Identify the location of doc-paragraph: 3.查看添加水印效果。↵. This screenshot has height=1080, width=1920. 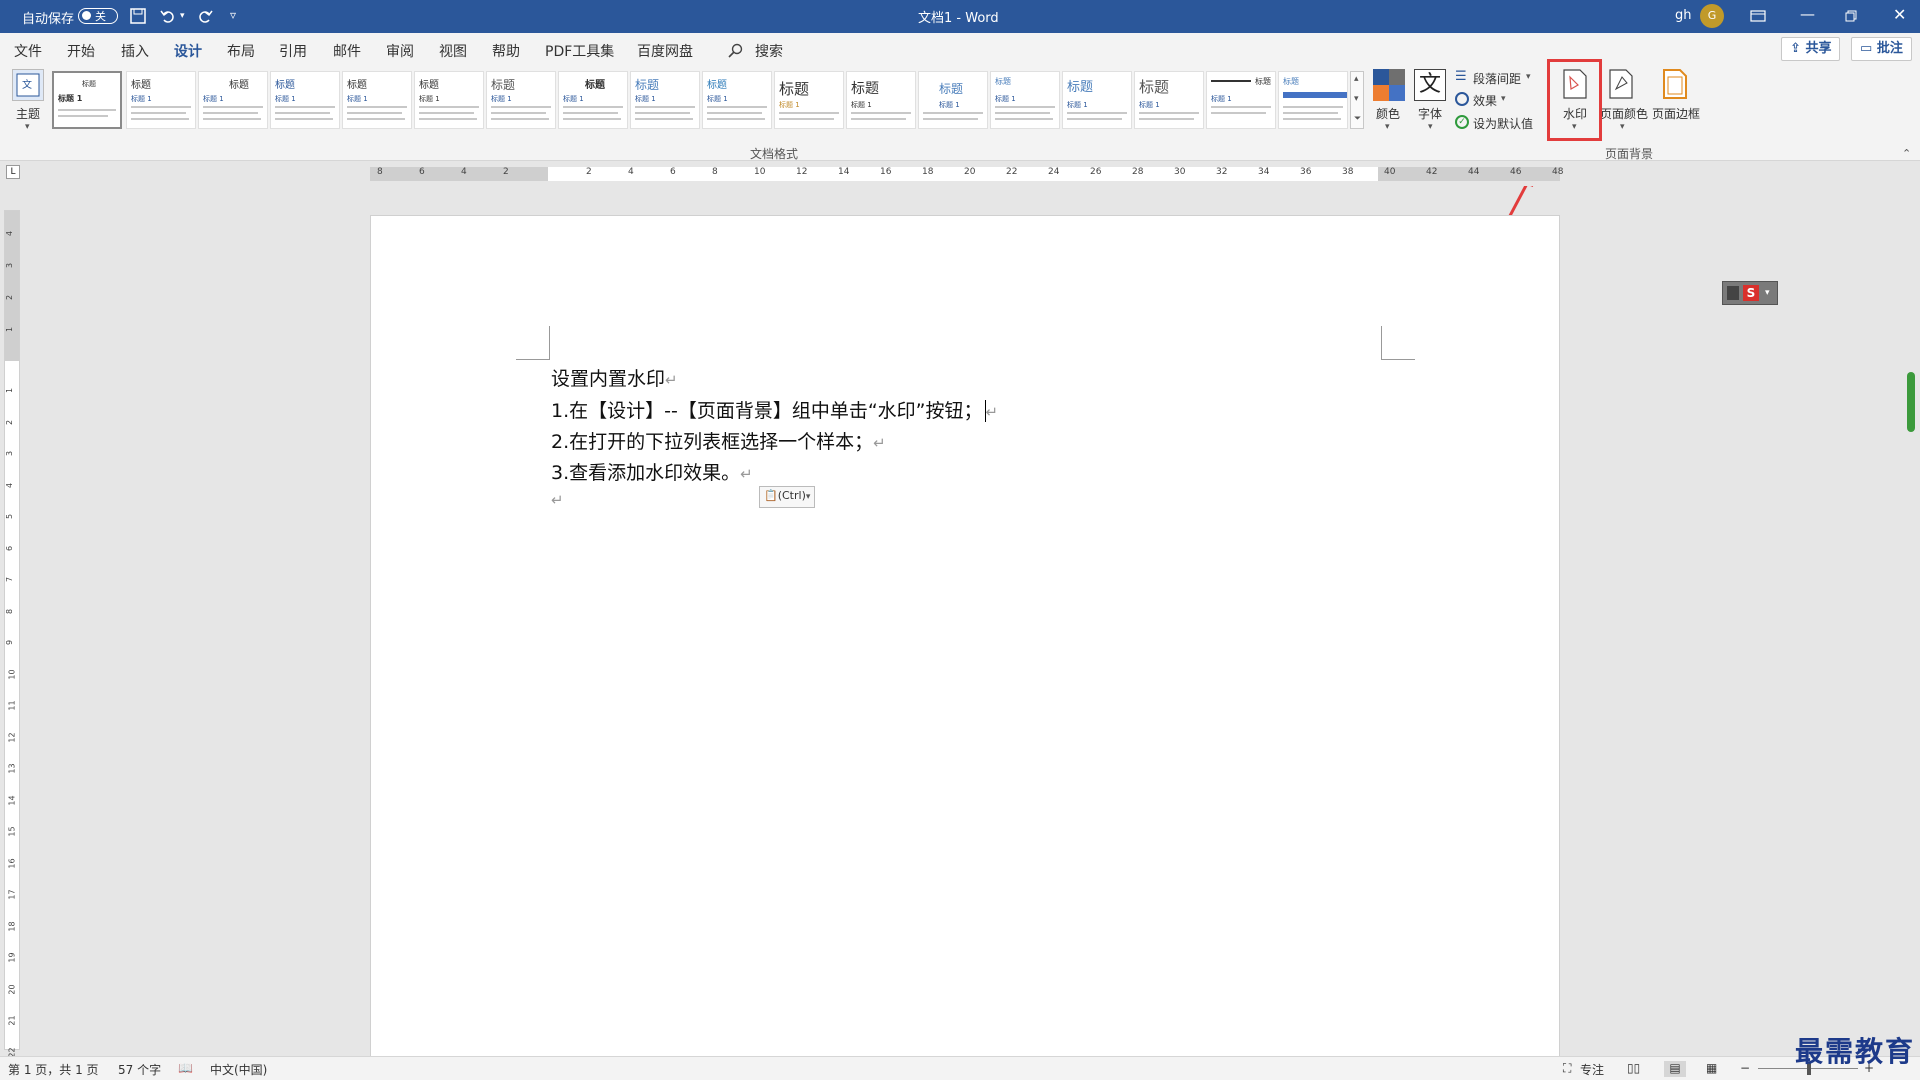
(652, 471).